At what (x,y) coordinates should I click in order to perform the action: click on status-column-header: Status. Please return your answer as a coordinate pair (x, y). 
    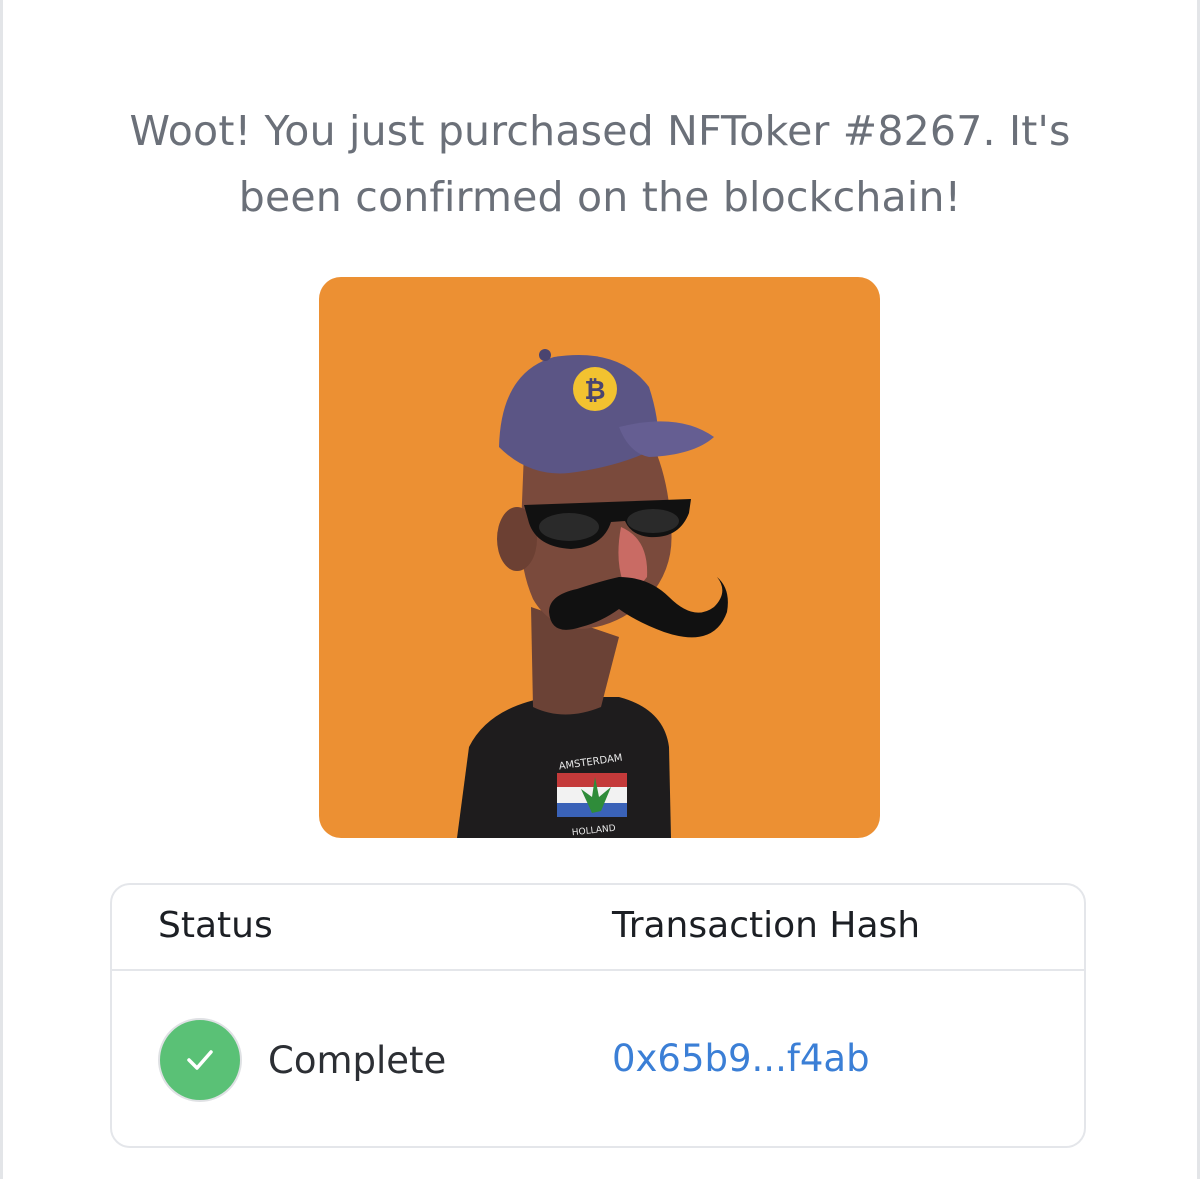
    Looking at the image, I should click on (215, 925).